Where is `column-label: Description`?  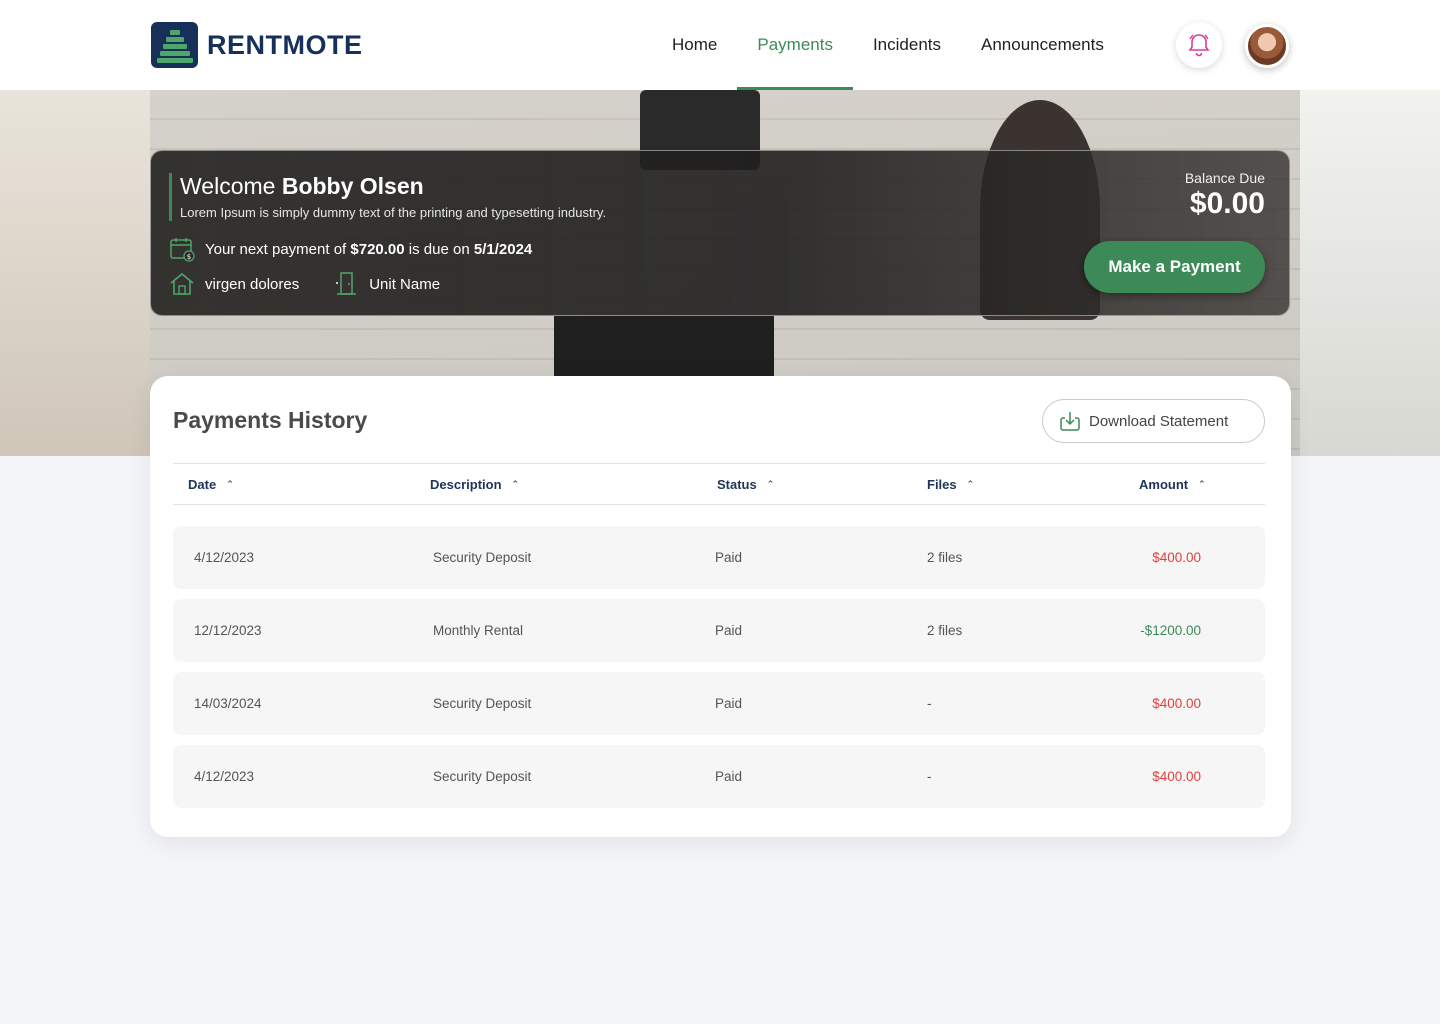 column-label: Description is located at coordinates (466, 484).